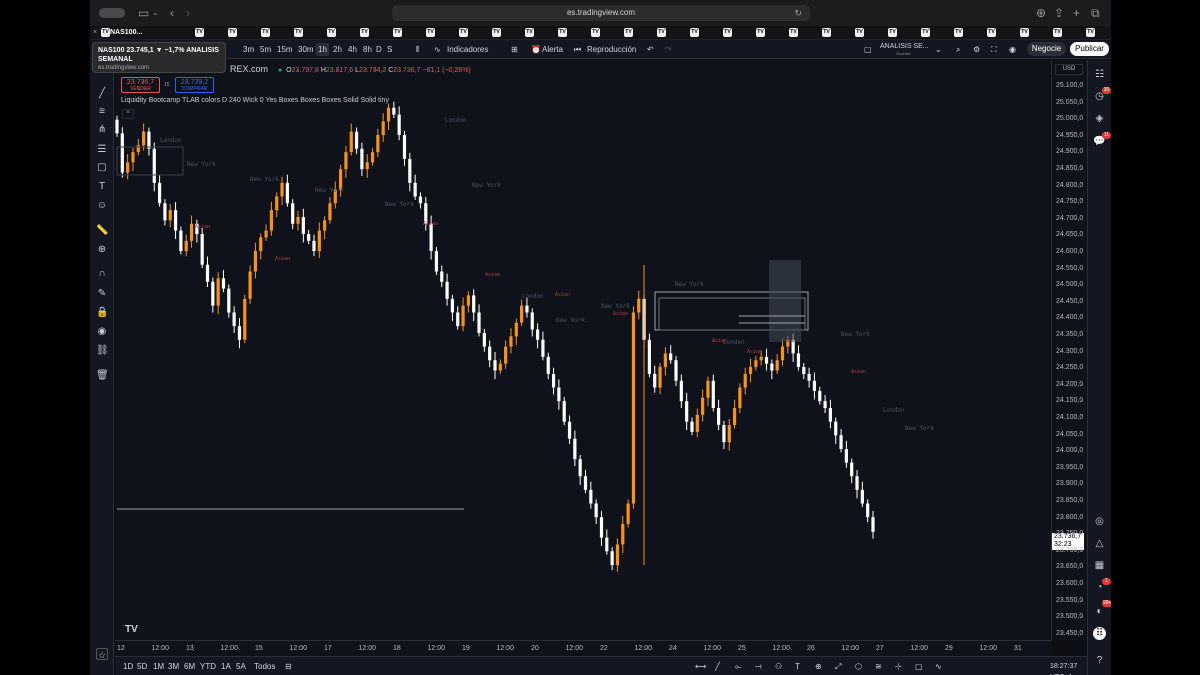  Describe the element at coordinates (102, 376) in the screenshot. I see `trash-icon: 🗑` at that location.